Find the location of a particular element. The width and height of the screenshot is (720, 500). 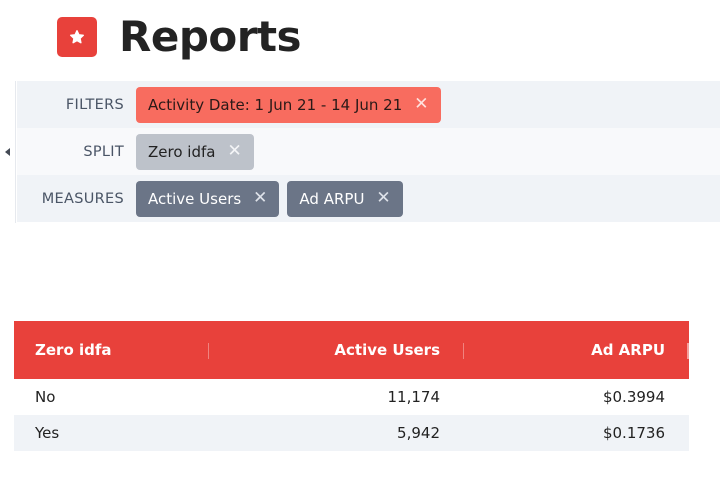

split-chip-zero-idfa: Zero idfa ✕ is located at coordinates (195, 151).